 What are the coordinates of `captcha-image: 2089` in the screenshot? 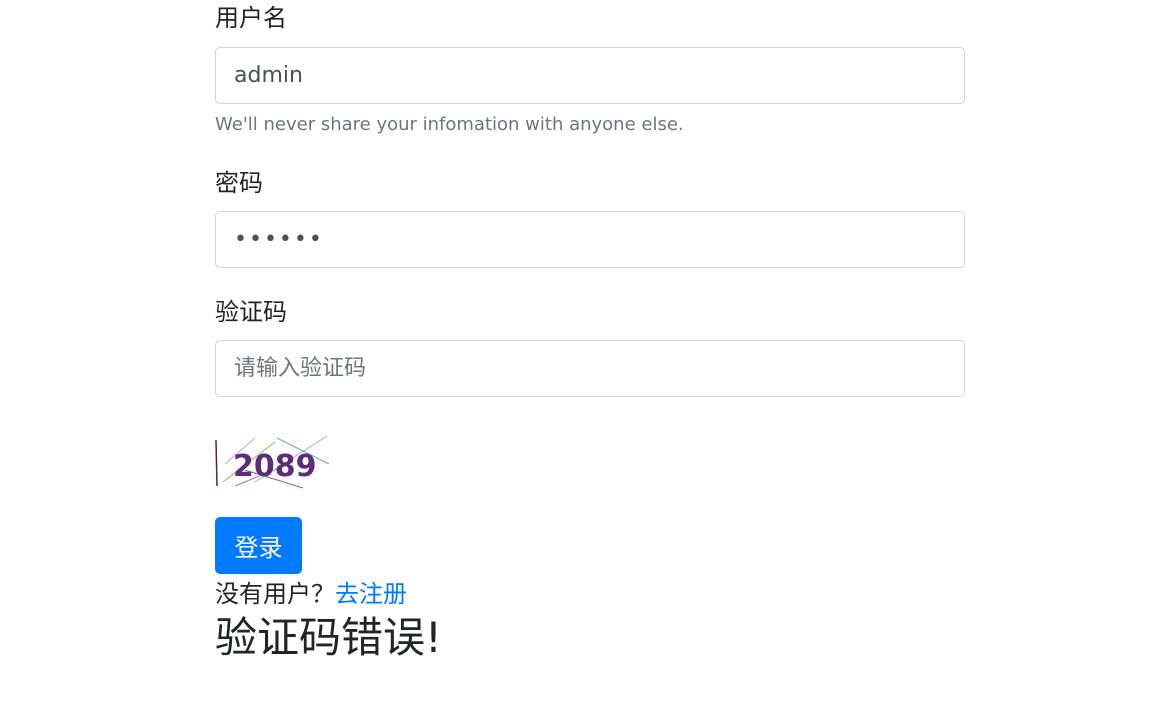 It's located at (273, 462).